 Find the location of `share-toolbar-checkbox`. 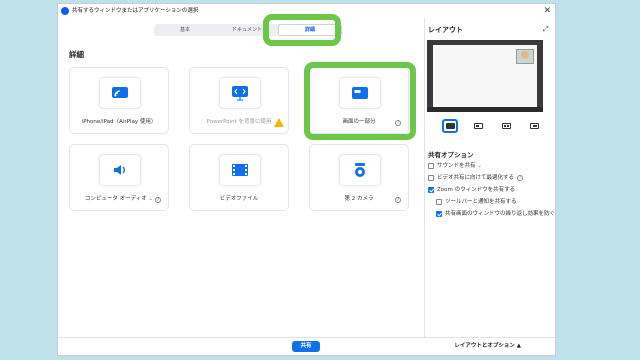

share-toolbar-checkbox is located at coordinates (439, 201).